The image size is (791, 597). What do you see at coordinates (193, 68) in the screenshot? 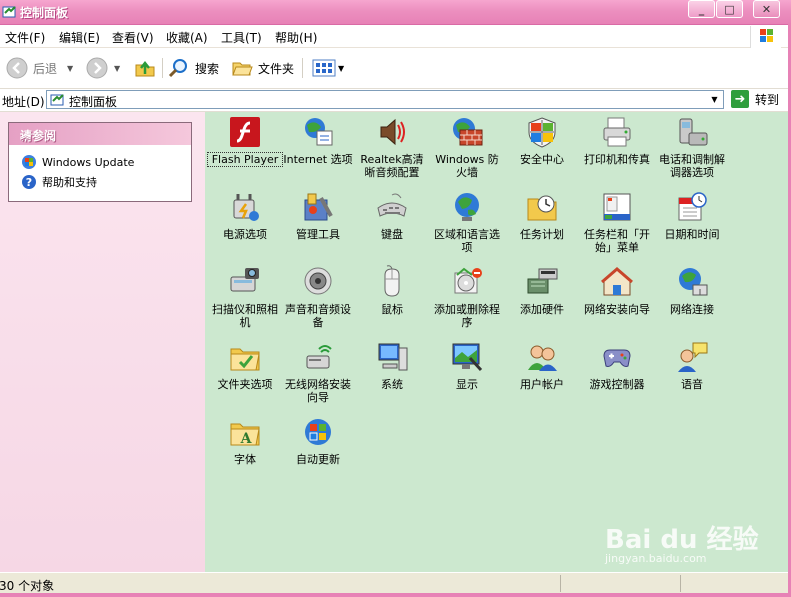
I see `search-button: 搜索` at bounding box center [193, 68].